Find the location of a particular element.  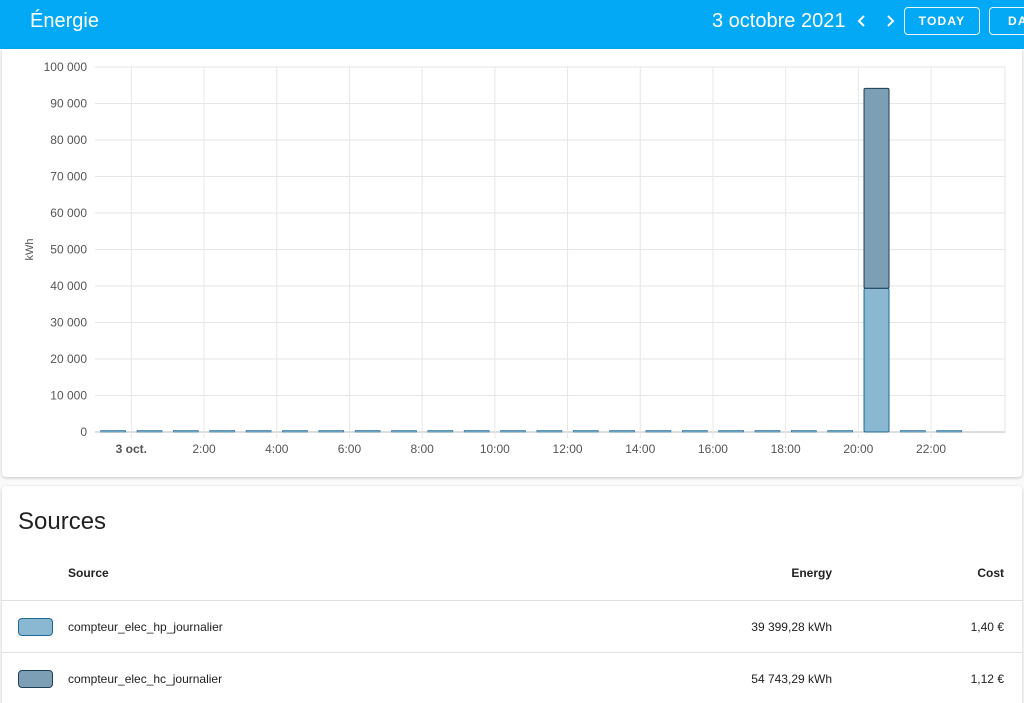

bar-hc is located at coordinates (876, 188).